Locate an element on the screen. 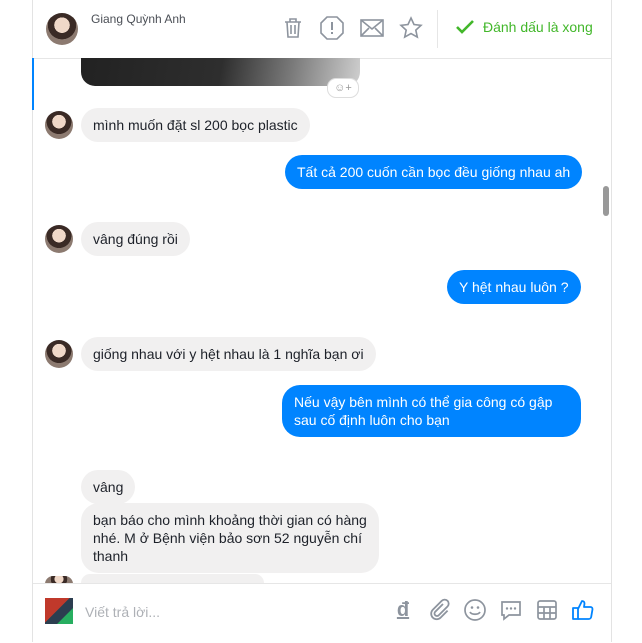 This screenshot has height=643, width=642. message-outgoing: Y hệt nhau luôn ? is located at coordinates (514, 287).